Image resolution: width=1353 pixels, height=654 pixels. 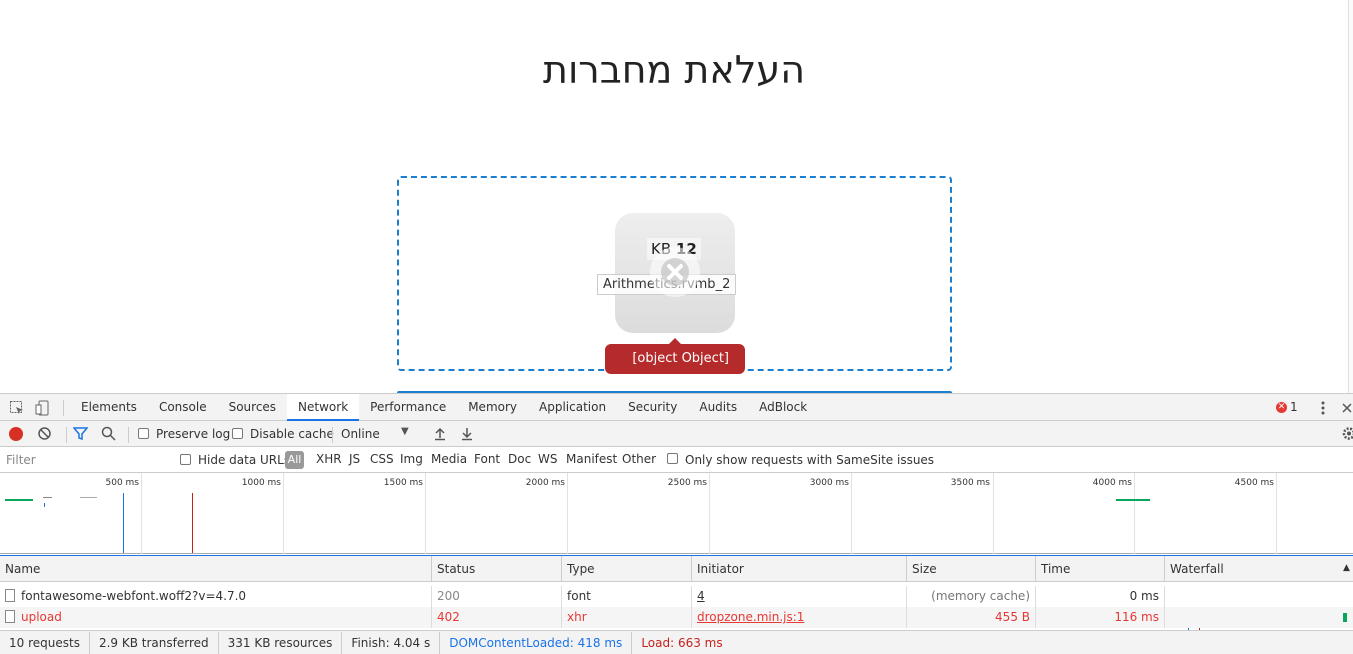 I want to click on summary-transferred: 2.9 KB transferred, so click(x=154, y=643).